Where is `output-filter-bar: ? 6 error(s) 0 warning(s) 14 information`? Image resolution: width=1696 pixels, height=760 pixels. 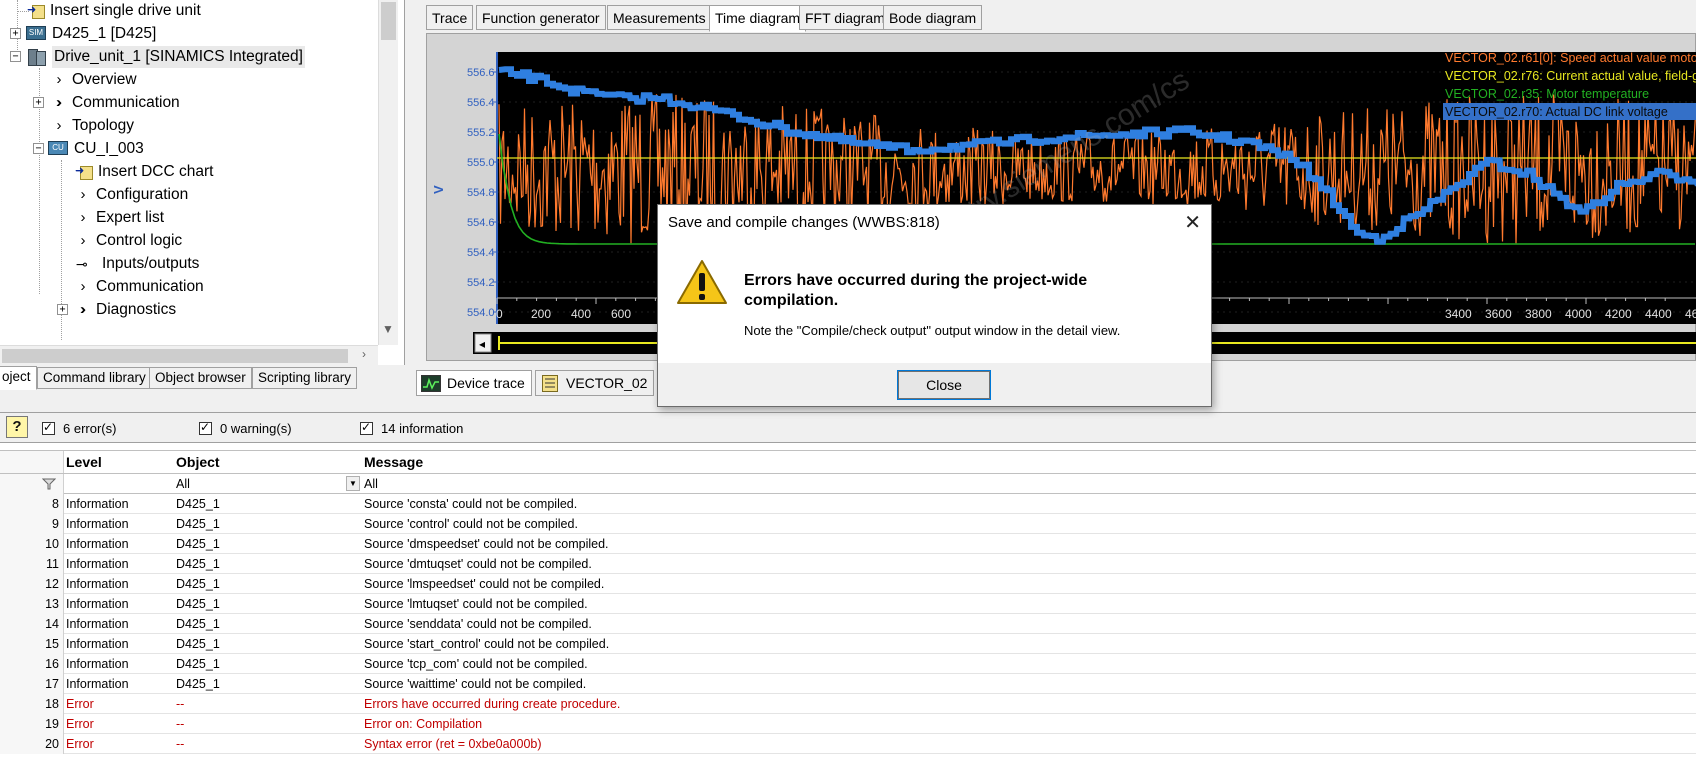 output-filter-bar: ? 6 error(s) 0 warning(s) 14 information is located at coordinates (848, 428).